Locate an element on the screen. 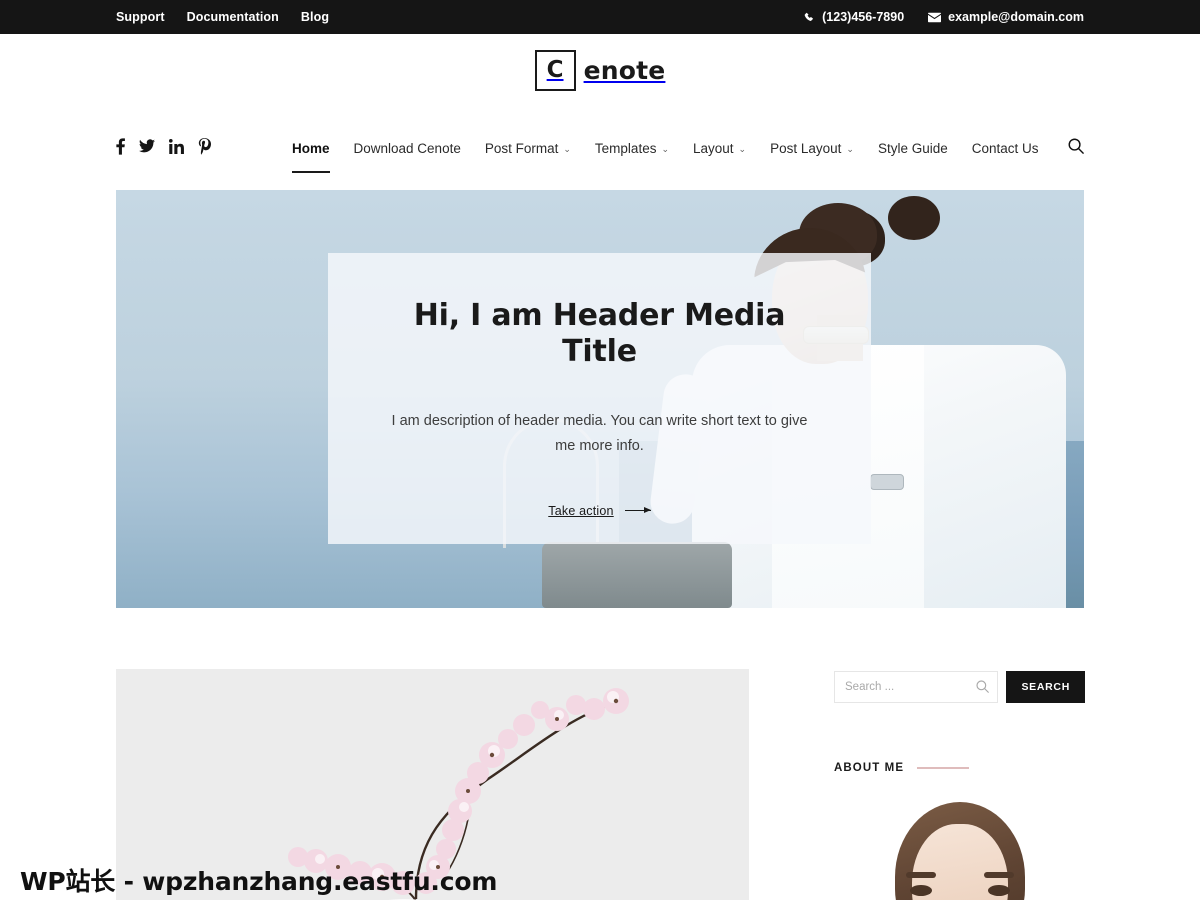 The width and height of the screenshot is (1200, 900). topbar-email: example@domain.com is located at coordinates (1006, 17).